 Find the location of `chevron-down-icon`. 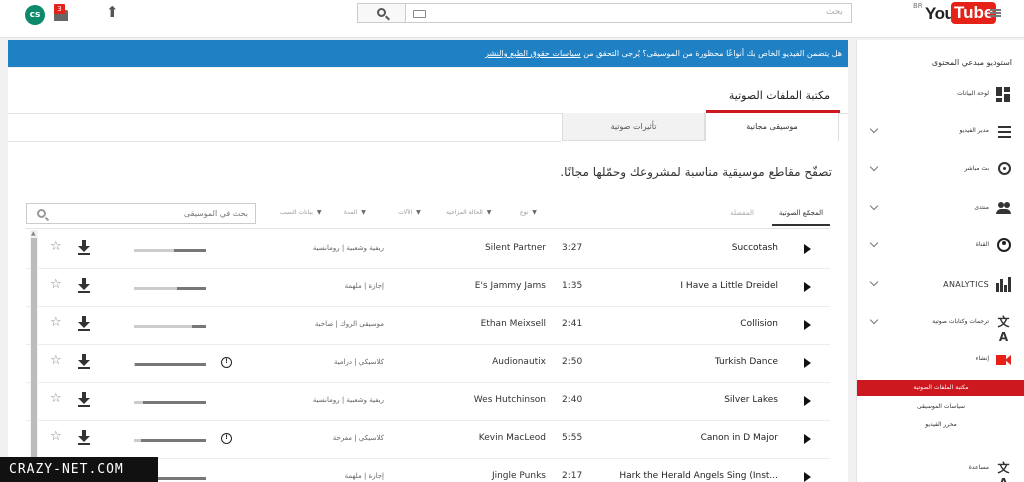

chevron-down-icon is located at coordinates (874, 320).